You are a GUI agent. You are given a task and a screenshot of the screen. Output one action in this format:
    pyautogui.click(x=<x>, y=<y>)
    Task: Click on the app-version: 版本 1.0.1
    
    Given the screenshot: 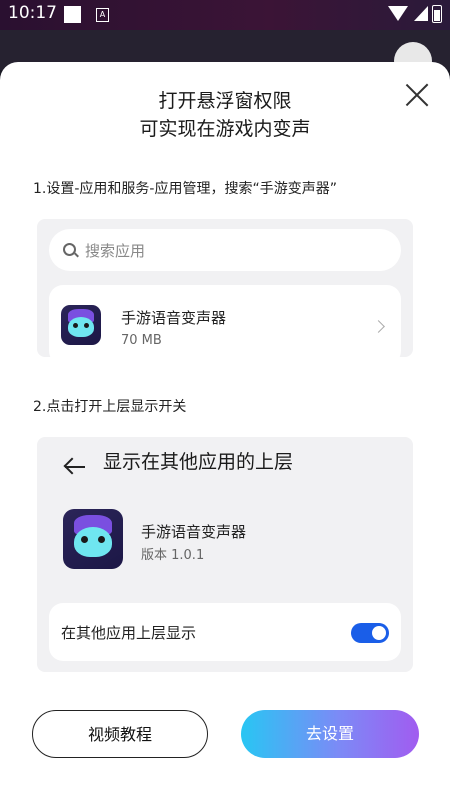 What is the action you would take?
    pyautogui.click(x=173, y=555)
    